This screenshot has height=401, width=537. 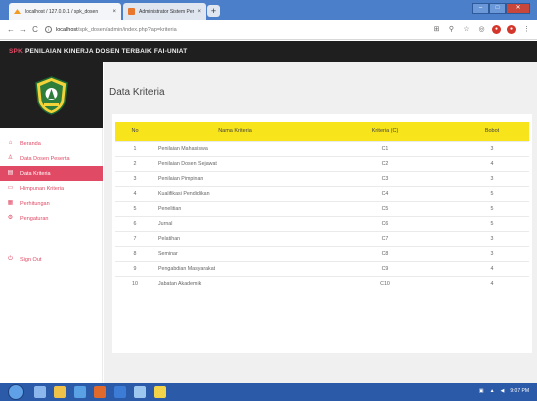 I want to click on column-header-kriteria-c: Kriteria (C), so click(x=385, y=131).